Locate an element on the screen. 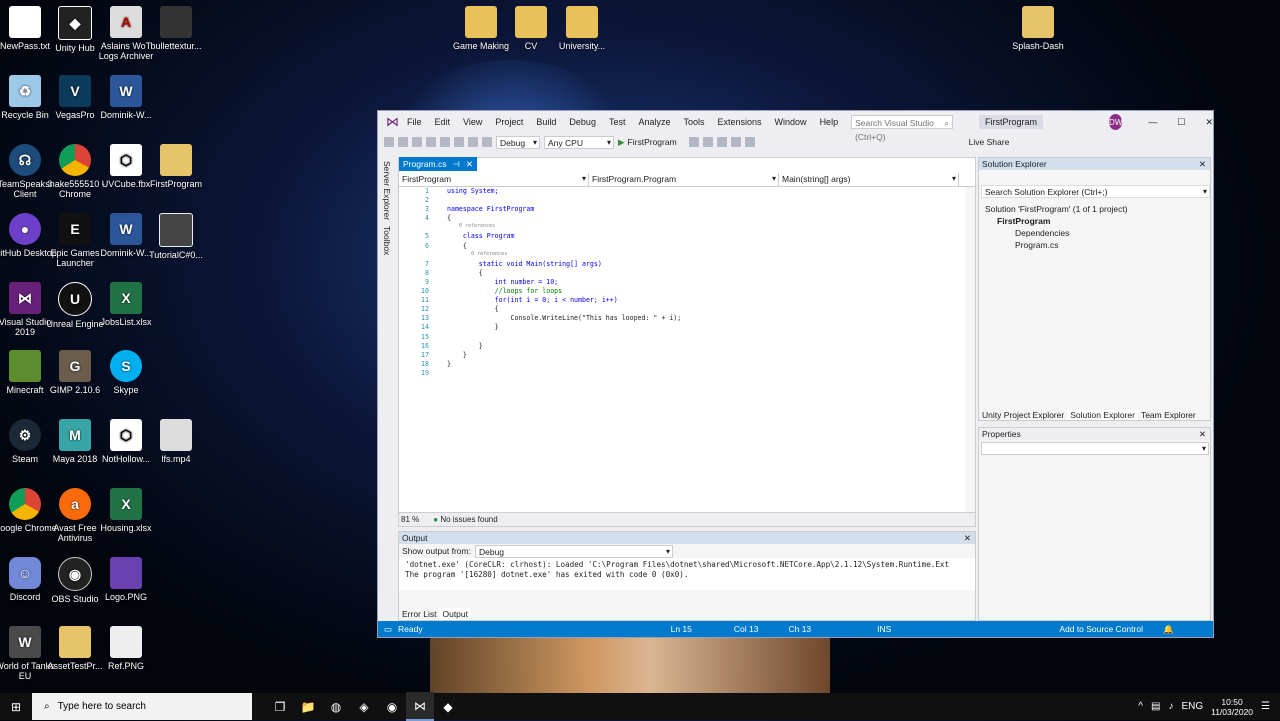 The width and height of the screenshot is (1280, 721). maximize-icon: ☐ is located at coordinates (1181, 122).